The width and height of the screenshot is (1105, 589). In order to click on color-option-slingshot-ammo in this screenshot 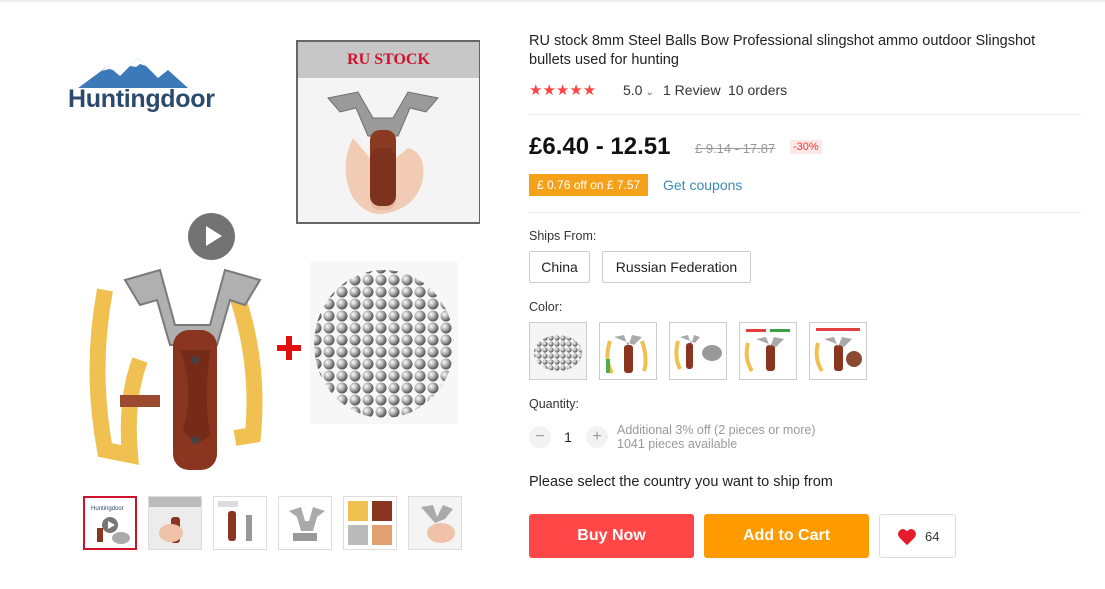, I will do `click(838, 351)`.